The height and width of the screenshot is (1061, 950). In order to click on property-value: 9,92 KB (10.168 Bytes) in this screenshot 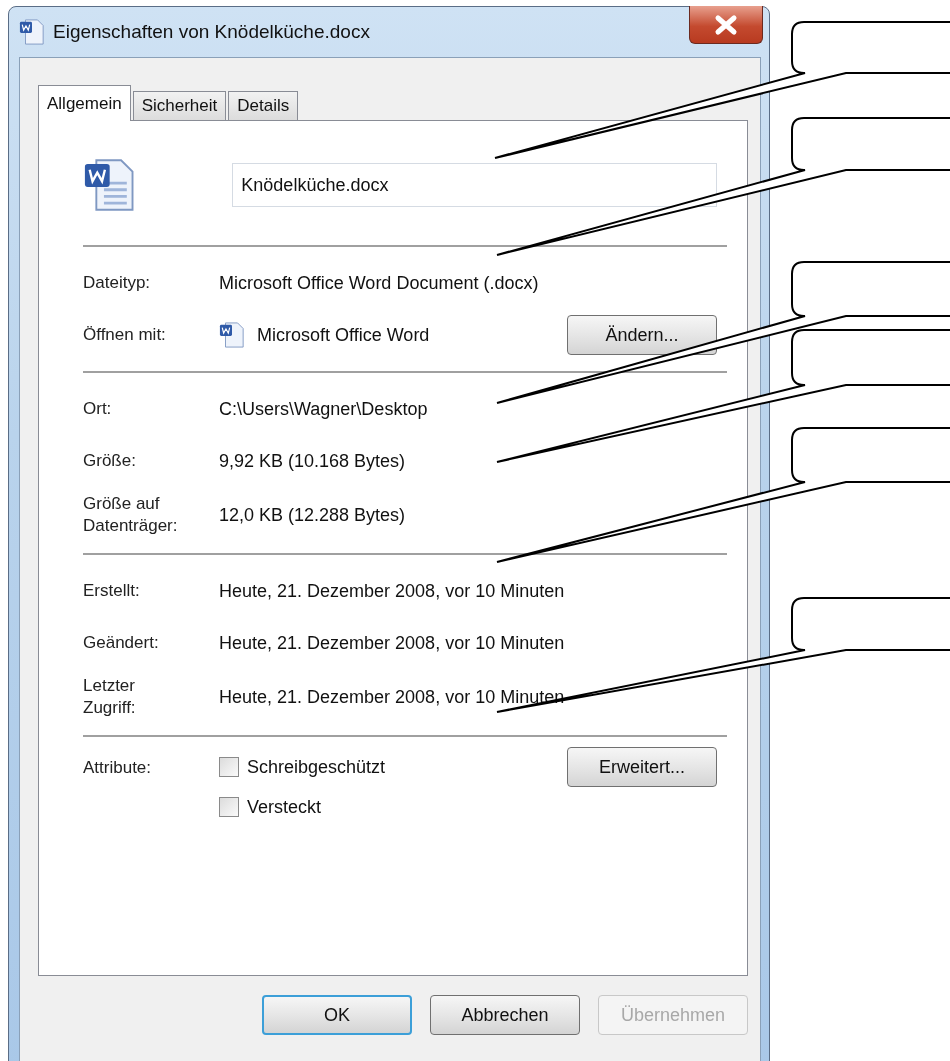, I will do `click(313, 461)`.